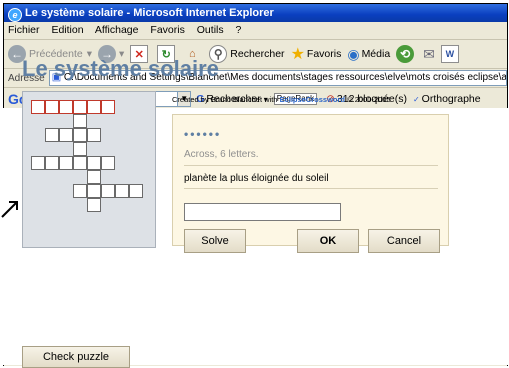 This screenshot has height=368, width=509. What do you see at coordinates (312, 99) in the screenshot?
I see `credit-brand-link: EclipseCrossword` at bounding box center [312, 99].